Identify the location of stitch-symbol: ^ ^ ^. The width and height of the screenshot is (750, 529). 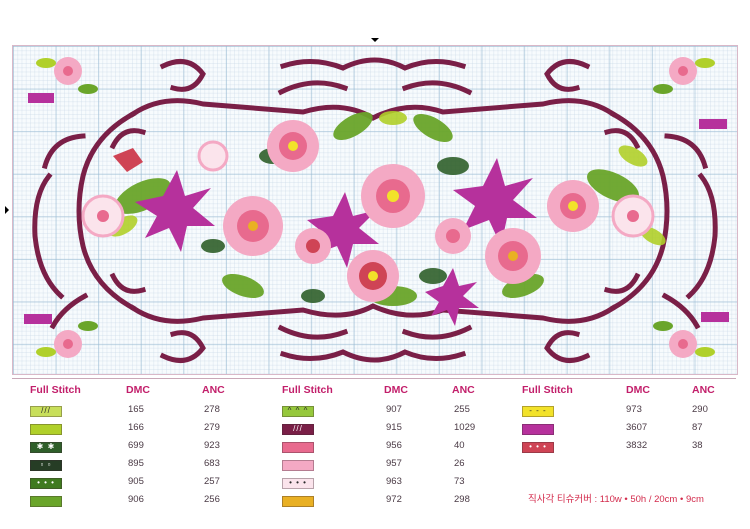
(298, 410).